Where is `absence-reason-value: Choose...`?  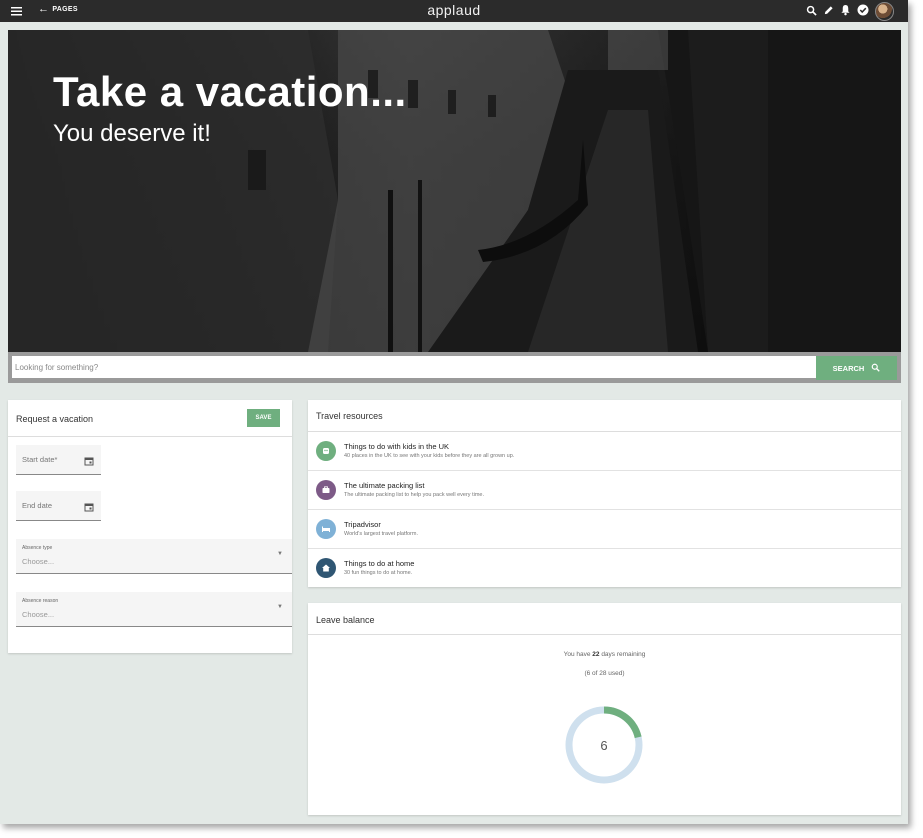 absence-reason-value: Choose... is located at coordinates (38, 614).